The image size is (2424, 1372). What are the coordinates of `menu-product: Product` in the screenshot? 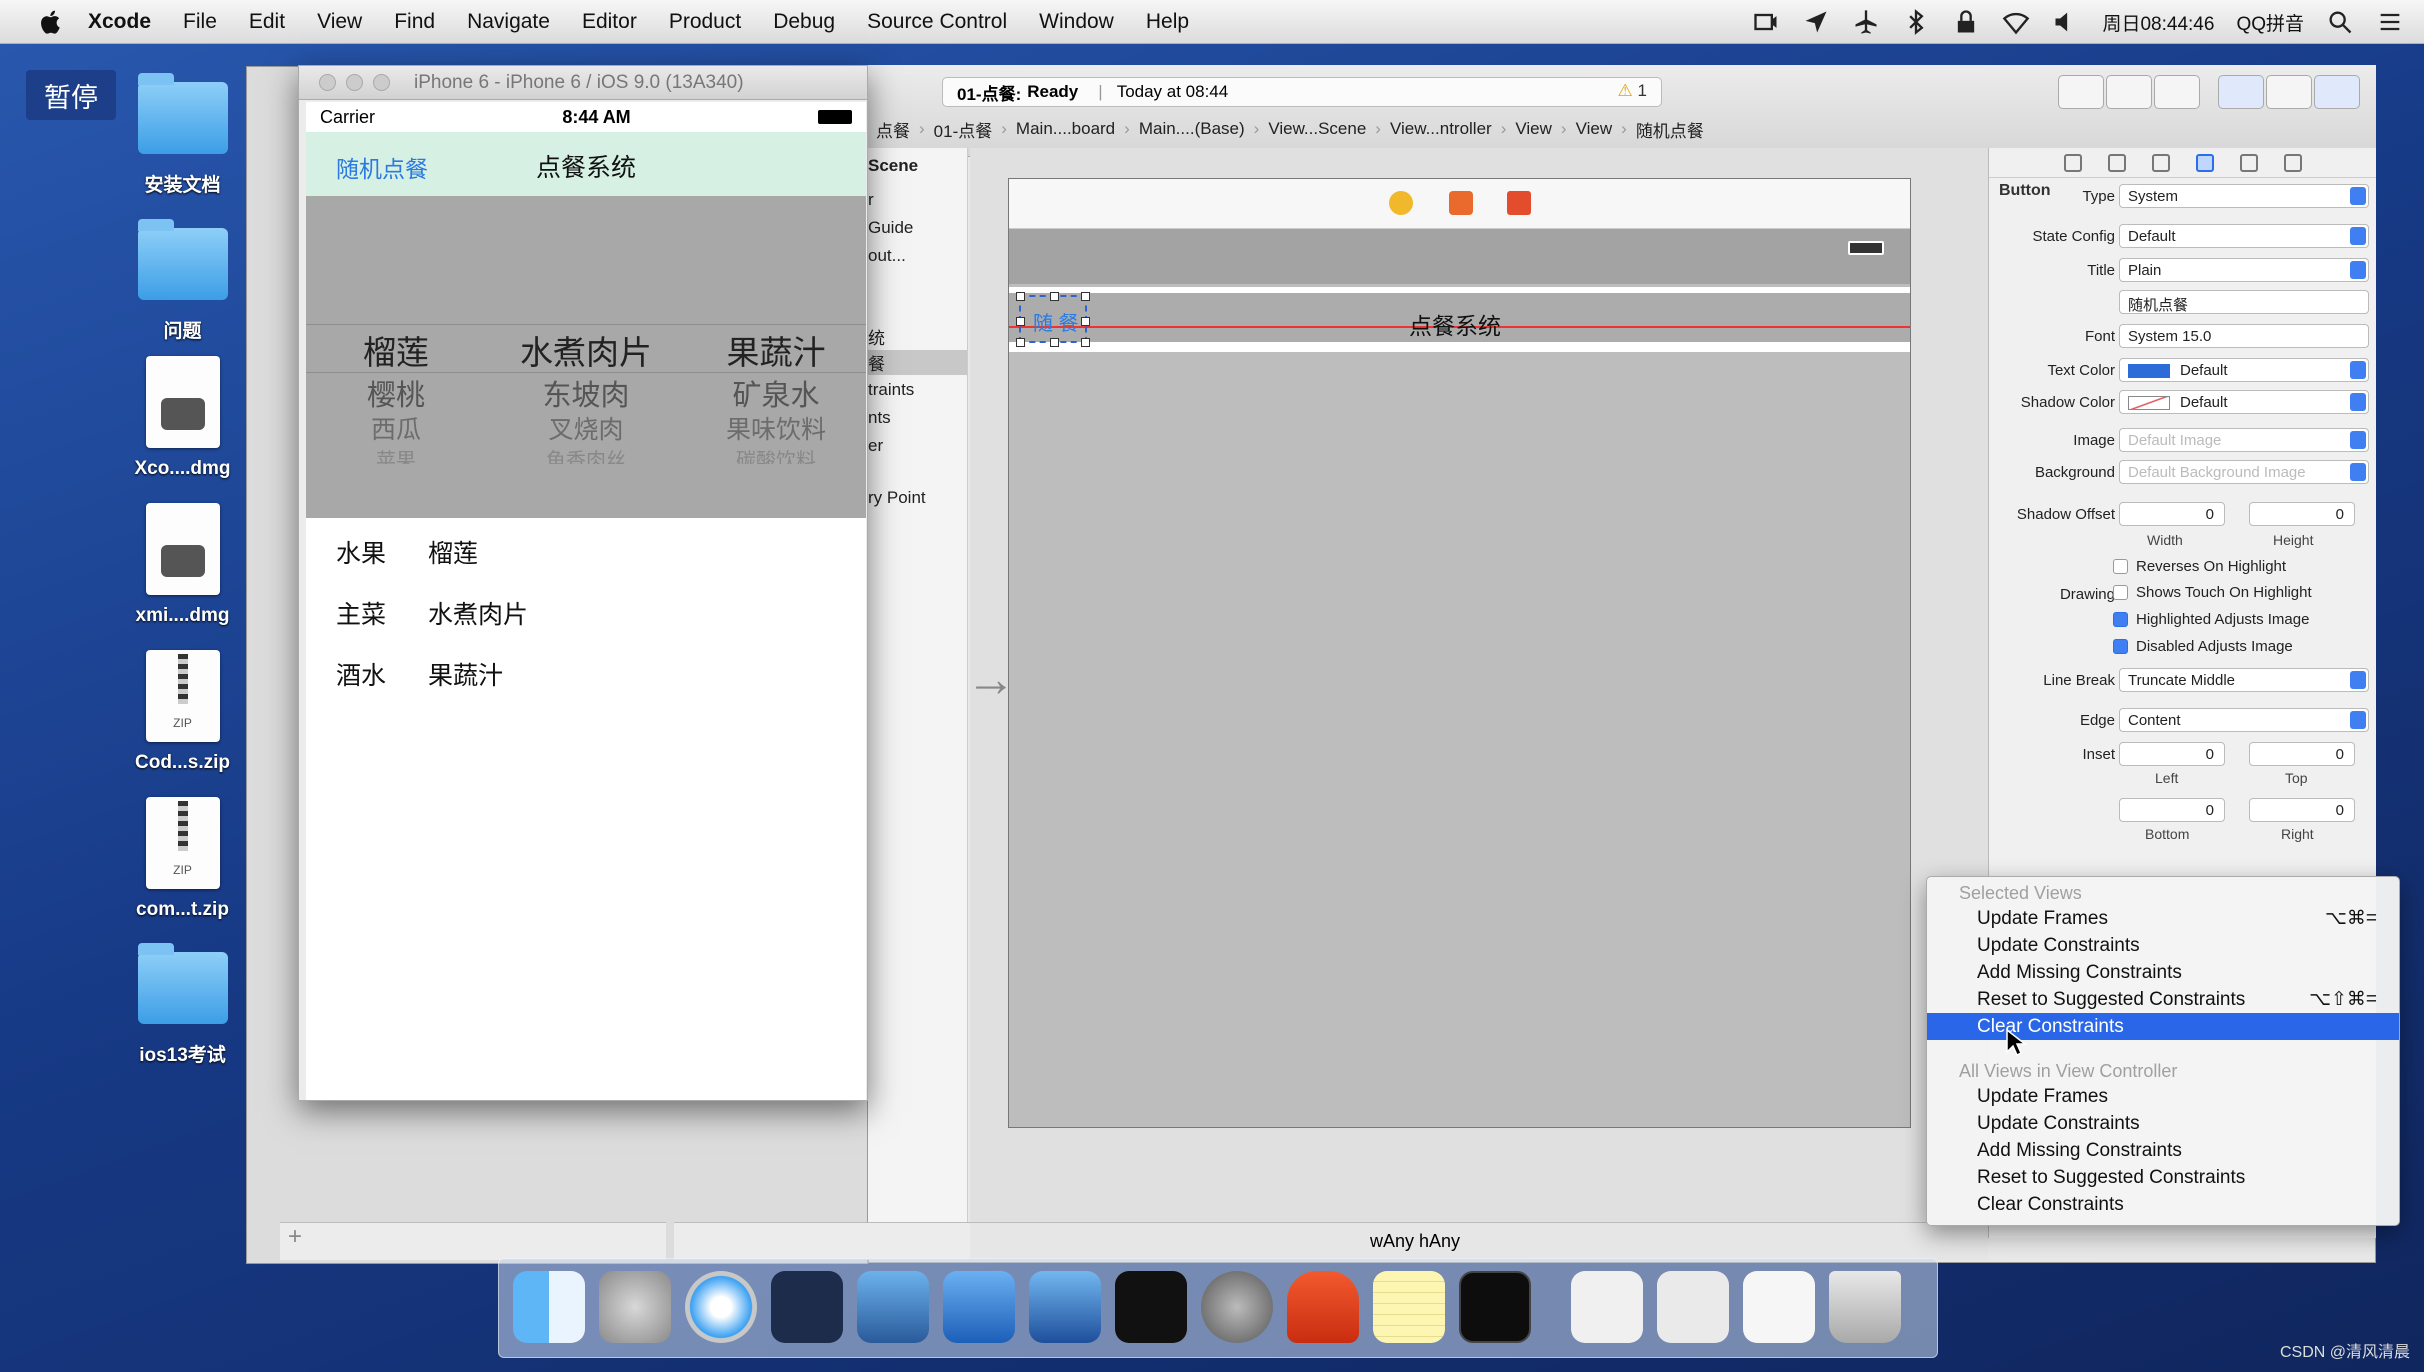 It's located at (705, 22).